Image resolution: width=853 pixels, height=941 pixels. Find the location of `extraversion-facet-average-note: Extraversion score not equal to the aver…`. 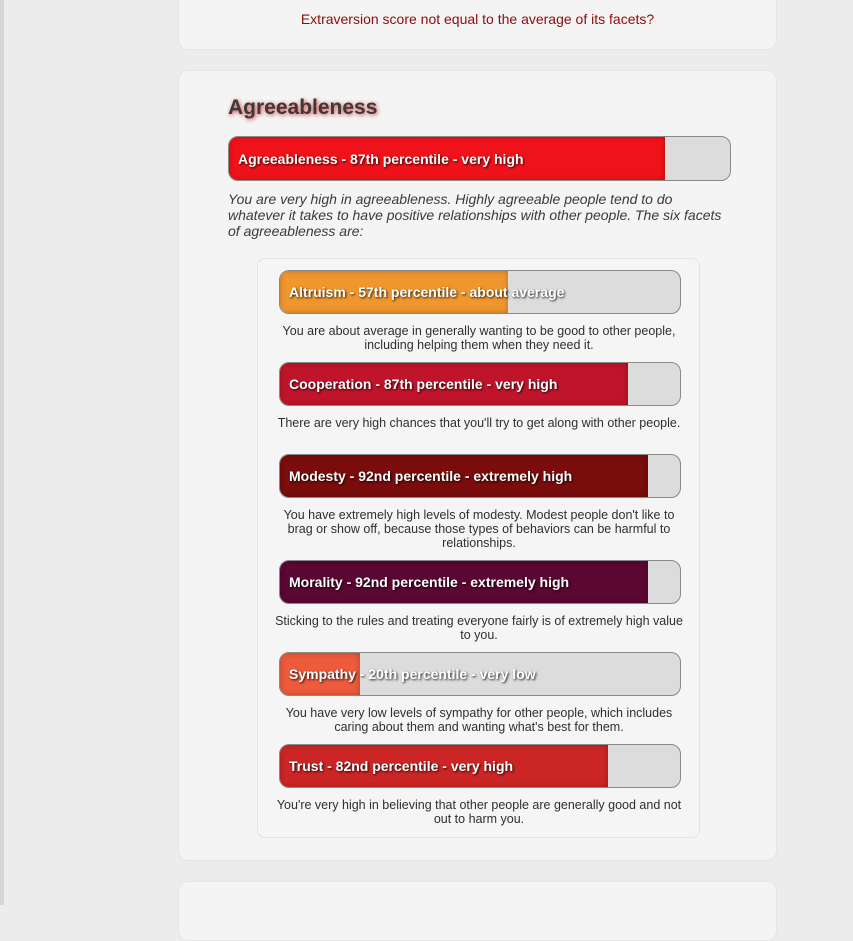

extraversion-facet-average-note: Extraversion score not equal to the aver… is located at coordinates (477, 19).